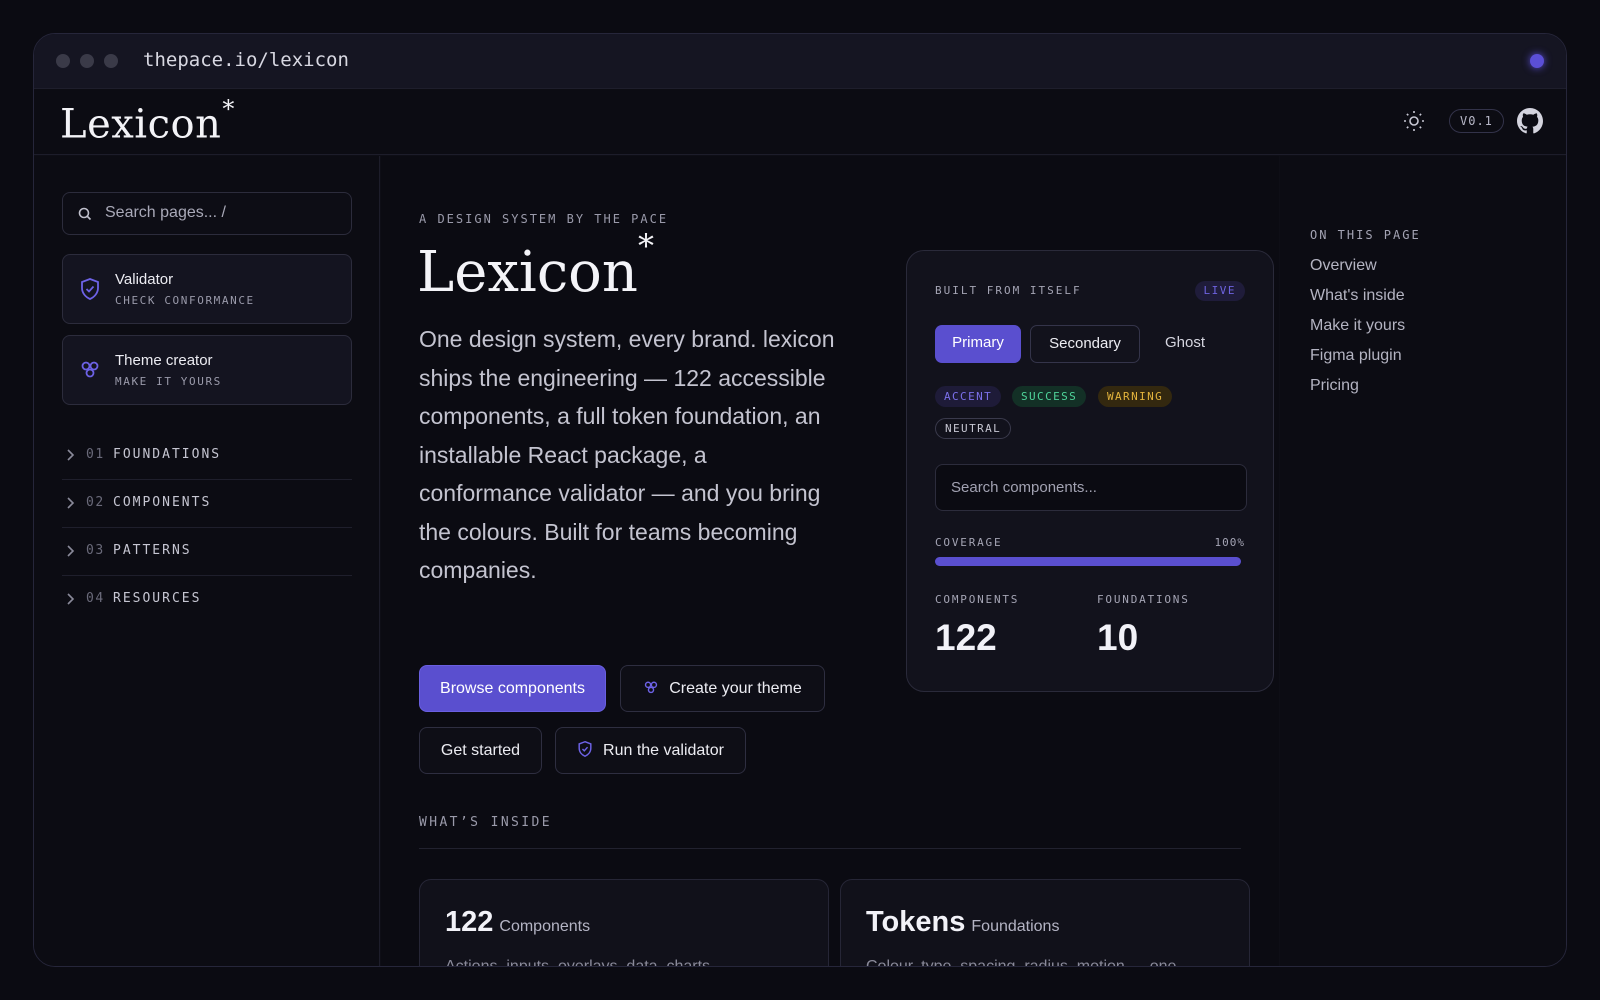  Describe the element at coordinates (162, 502) in the screenshot. I see `nav-section-label: COMPONENTS` at that location.